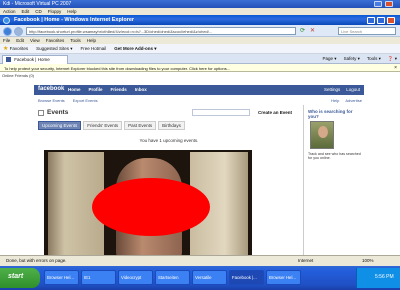 This screenshot has height=290, width=400. What do you see at coordinates (378, 4) in the screenshot?
I see `vm-minimize-button` at bounding box center [378, 4].